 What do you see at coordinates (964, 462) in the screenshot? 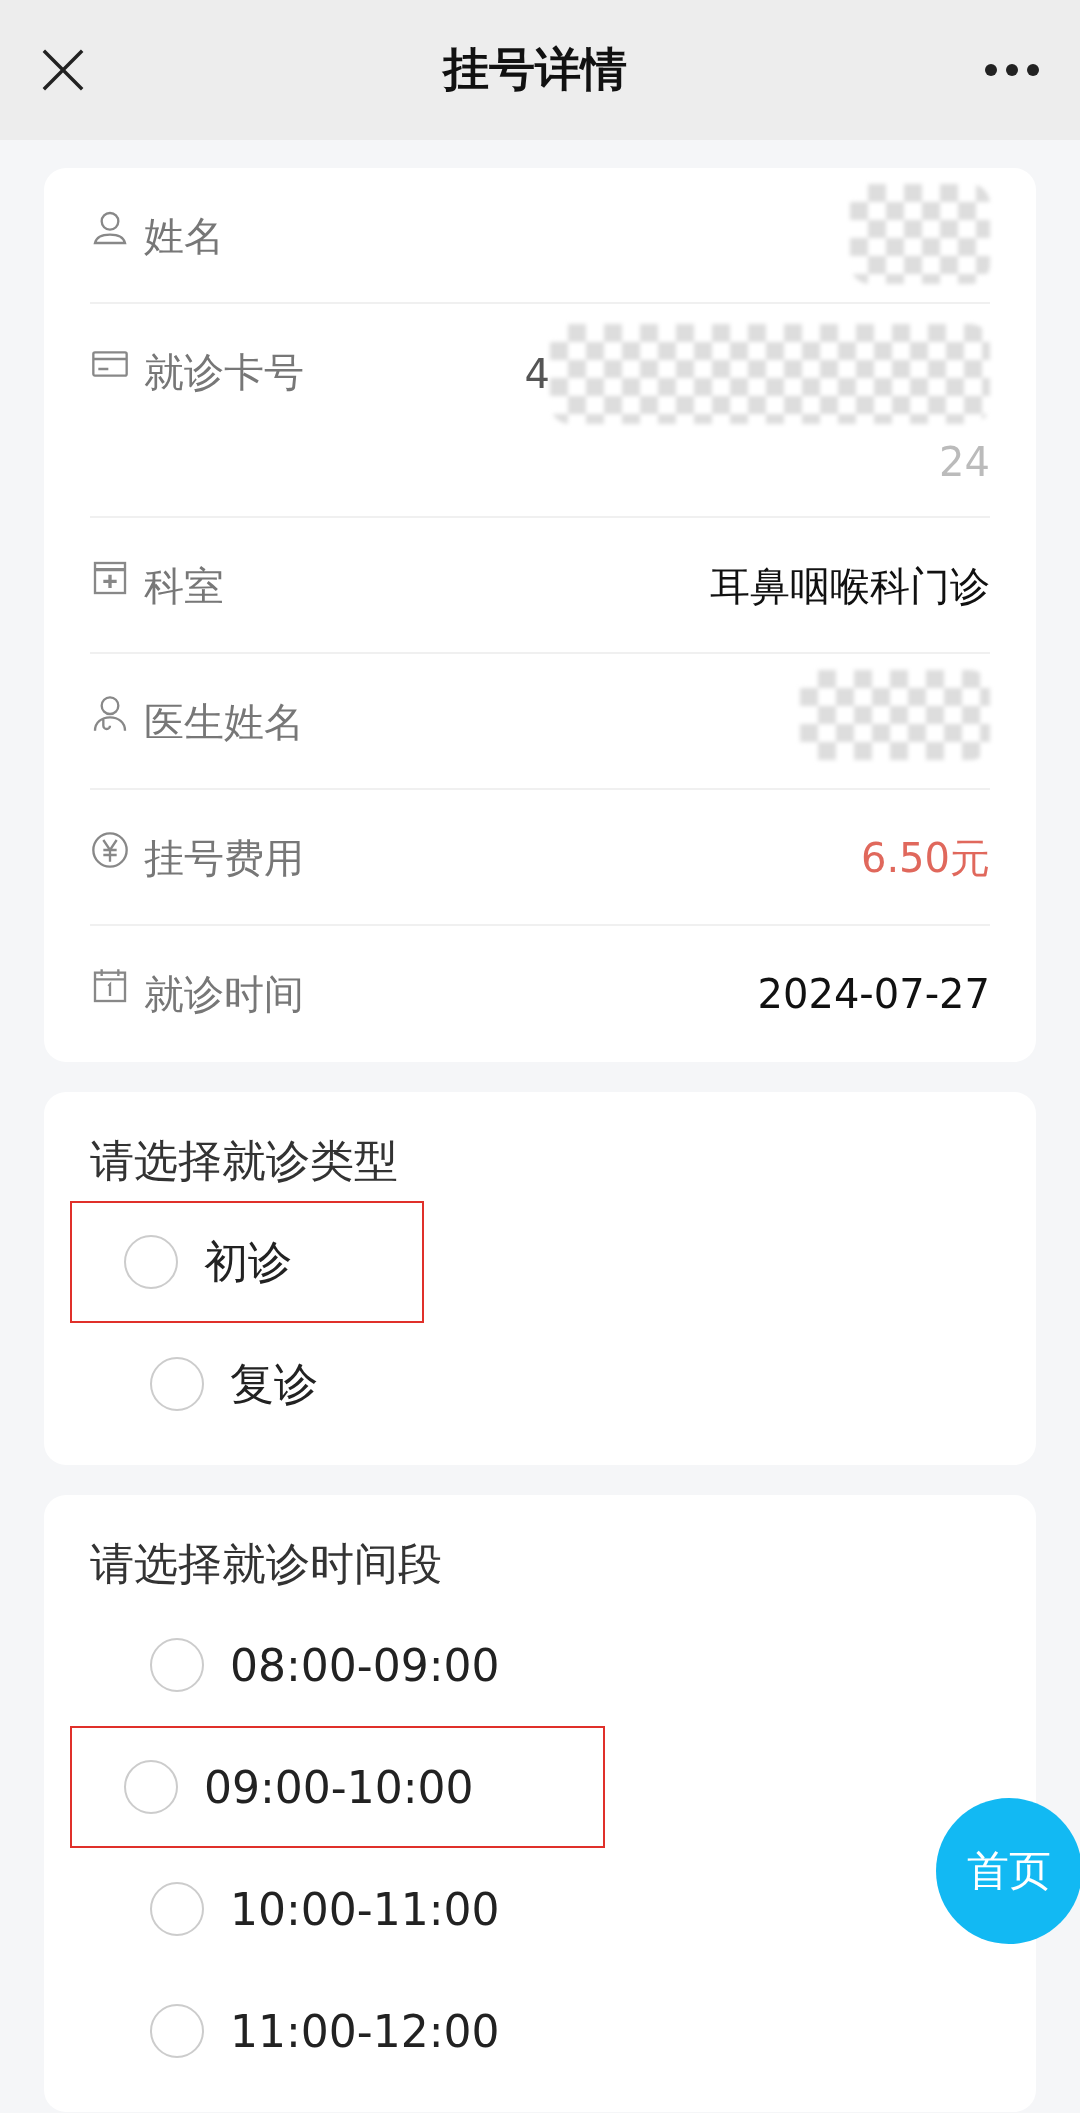
I see `card-number-fragment: 24` at bounding box center [964, 462].